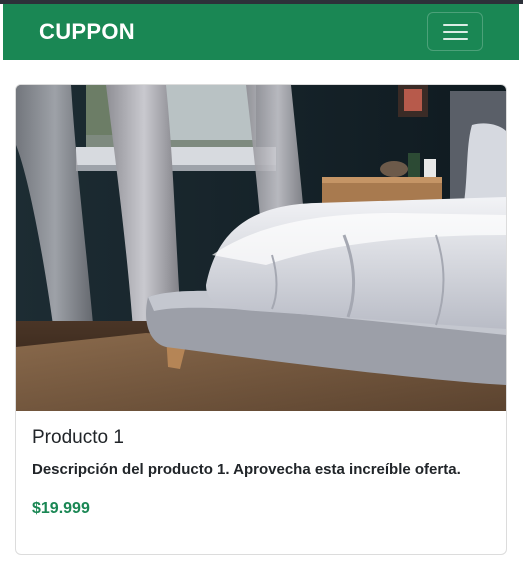 This screenshot has width=523, height=566. I want to click on brand-logo-link: CUPPON, so click(87, 32).